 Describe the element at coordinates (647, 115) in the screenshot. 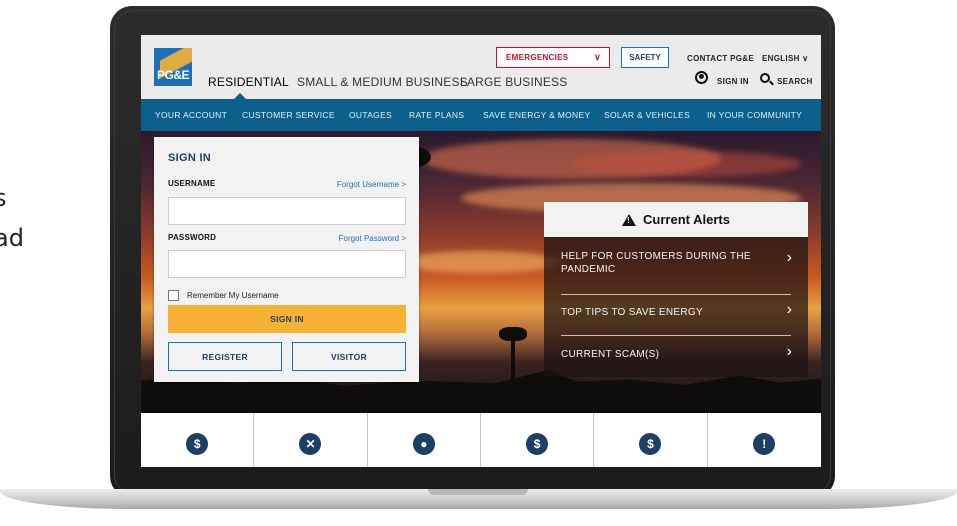

I see `subnav-solar-vehicles: SOLAR & VEHICLES` at that location.